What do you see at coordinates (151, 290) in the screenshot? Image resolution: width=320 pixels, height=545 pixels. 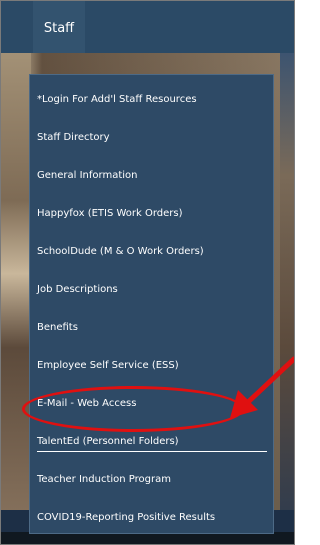 I see `menu-item-job-descriptions: Job Descriptions` at bounding box center [151, 290].